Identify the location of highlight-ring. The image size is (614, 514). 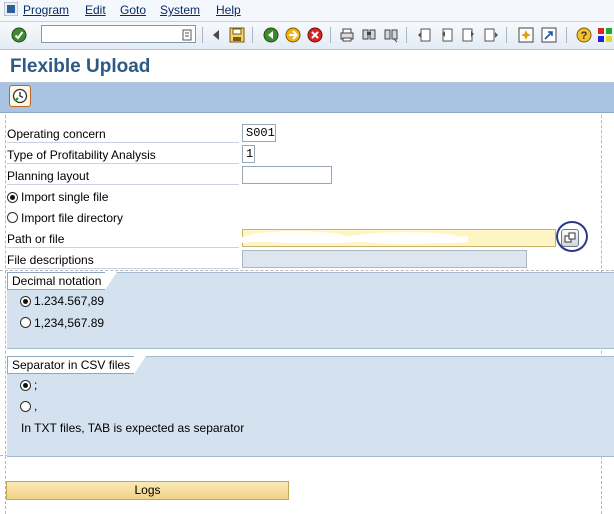
(572, 236).